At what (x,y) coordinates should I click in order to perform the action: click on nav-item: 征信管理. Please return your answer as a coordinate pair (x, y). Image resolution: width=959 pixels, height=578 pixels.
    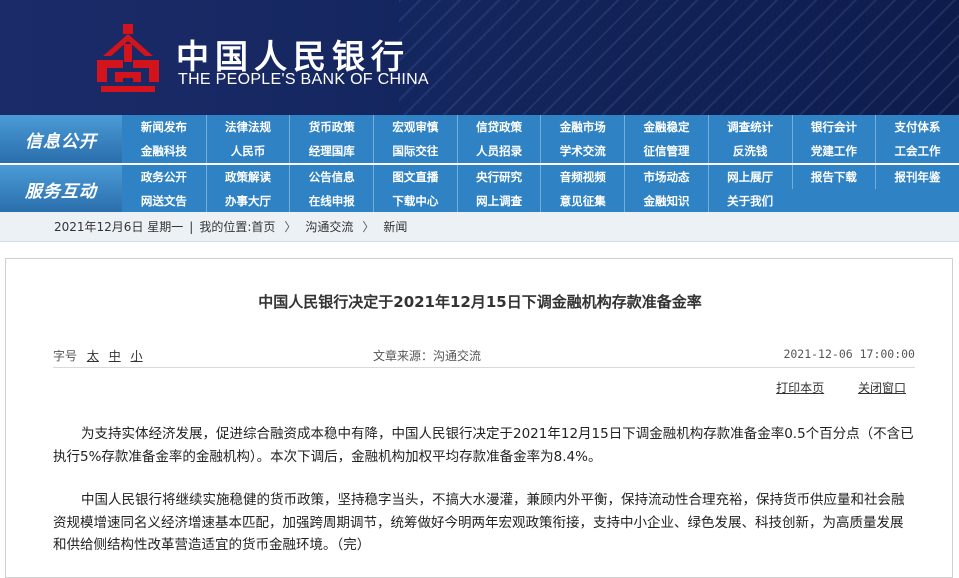
    Looking at the image, I should click on (666, 151).